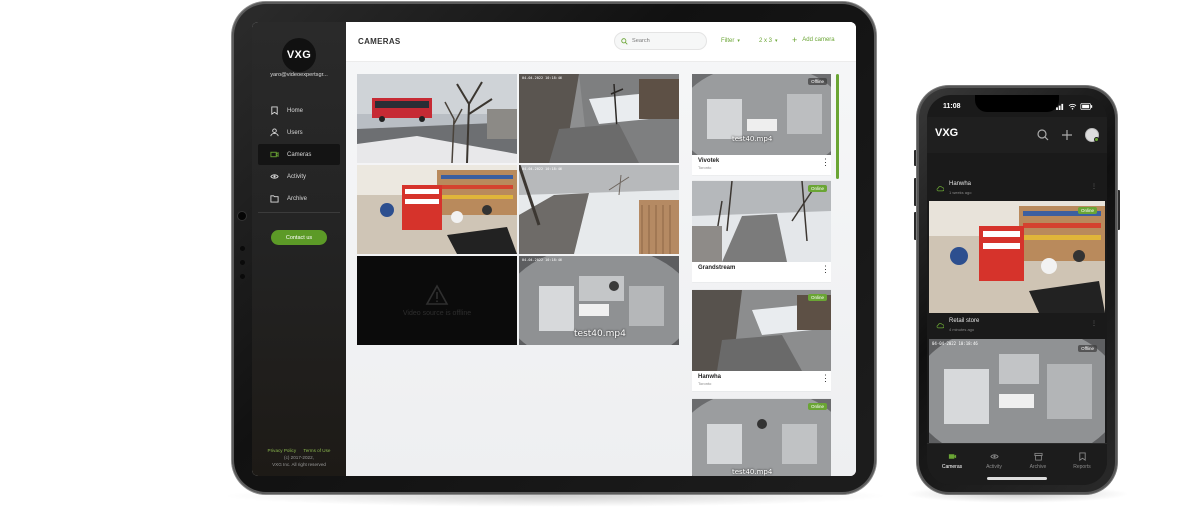 Image resolution: width=1200 pixels, height=515 pixels. I want to click on status-time: 11:08, so click(952, 106).